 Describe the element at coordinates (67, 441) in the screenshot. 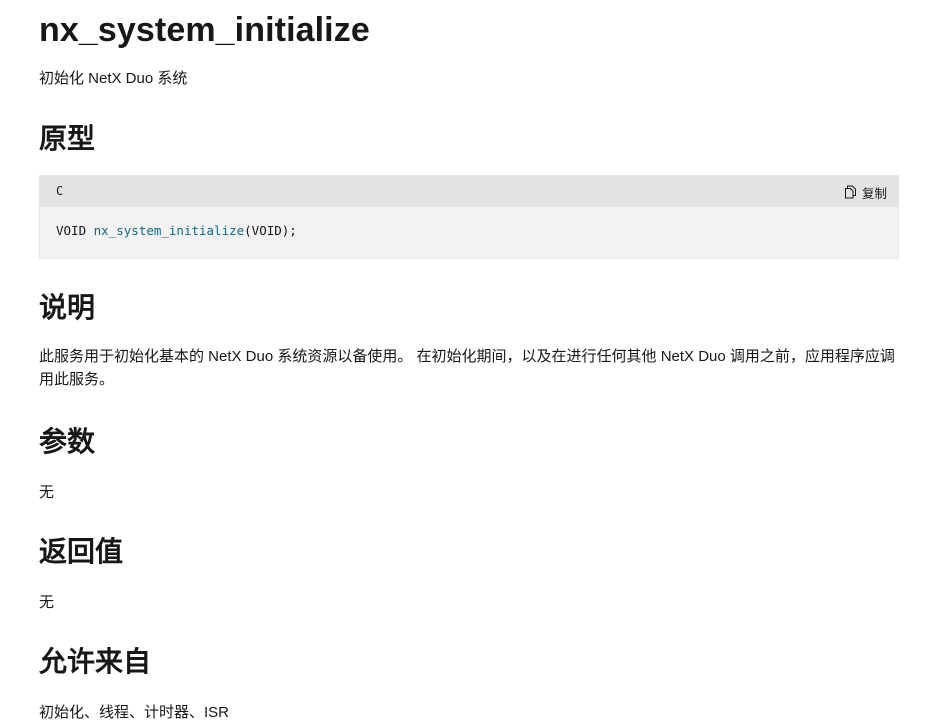

I see `section-heading-parameters: 参数` at that location.